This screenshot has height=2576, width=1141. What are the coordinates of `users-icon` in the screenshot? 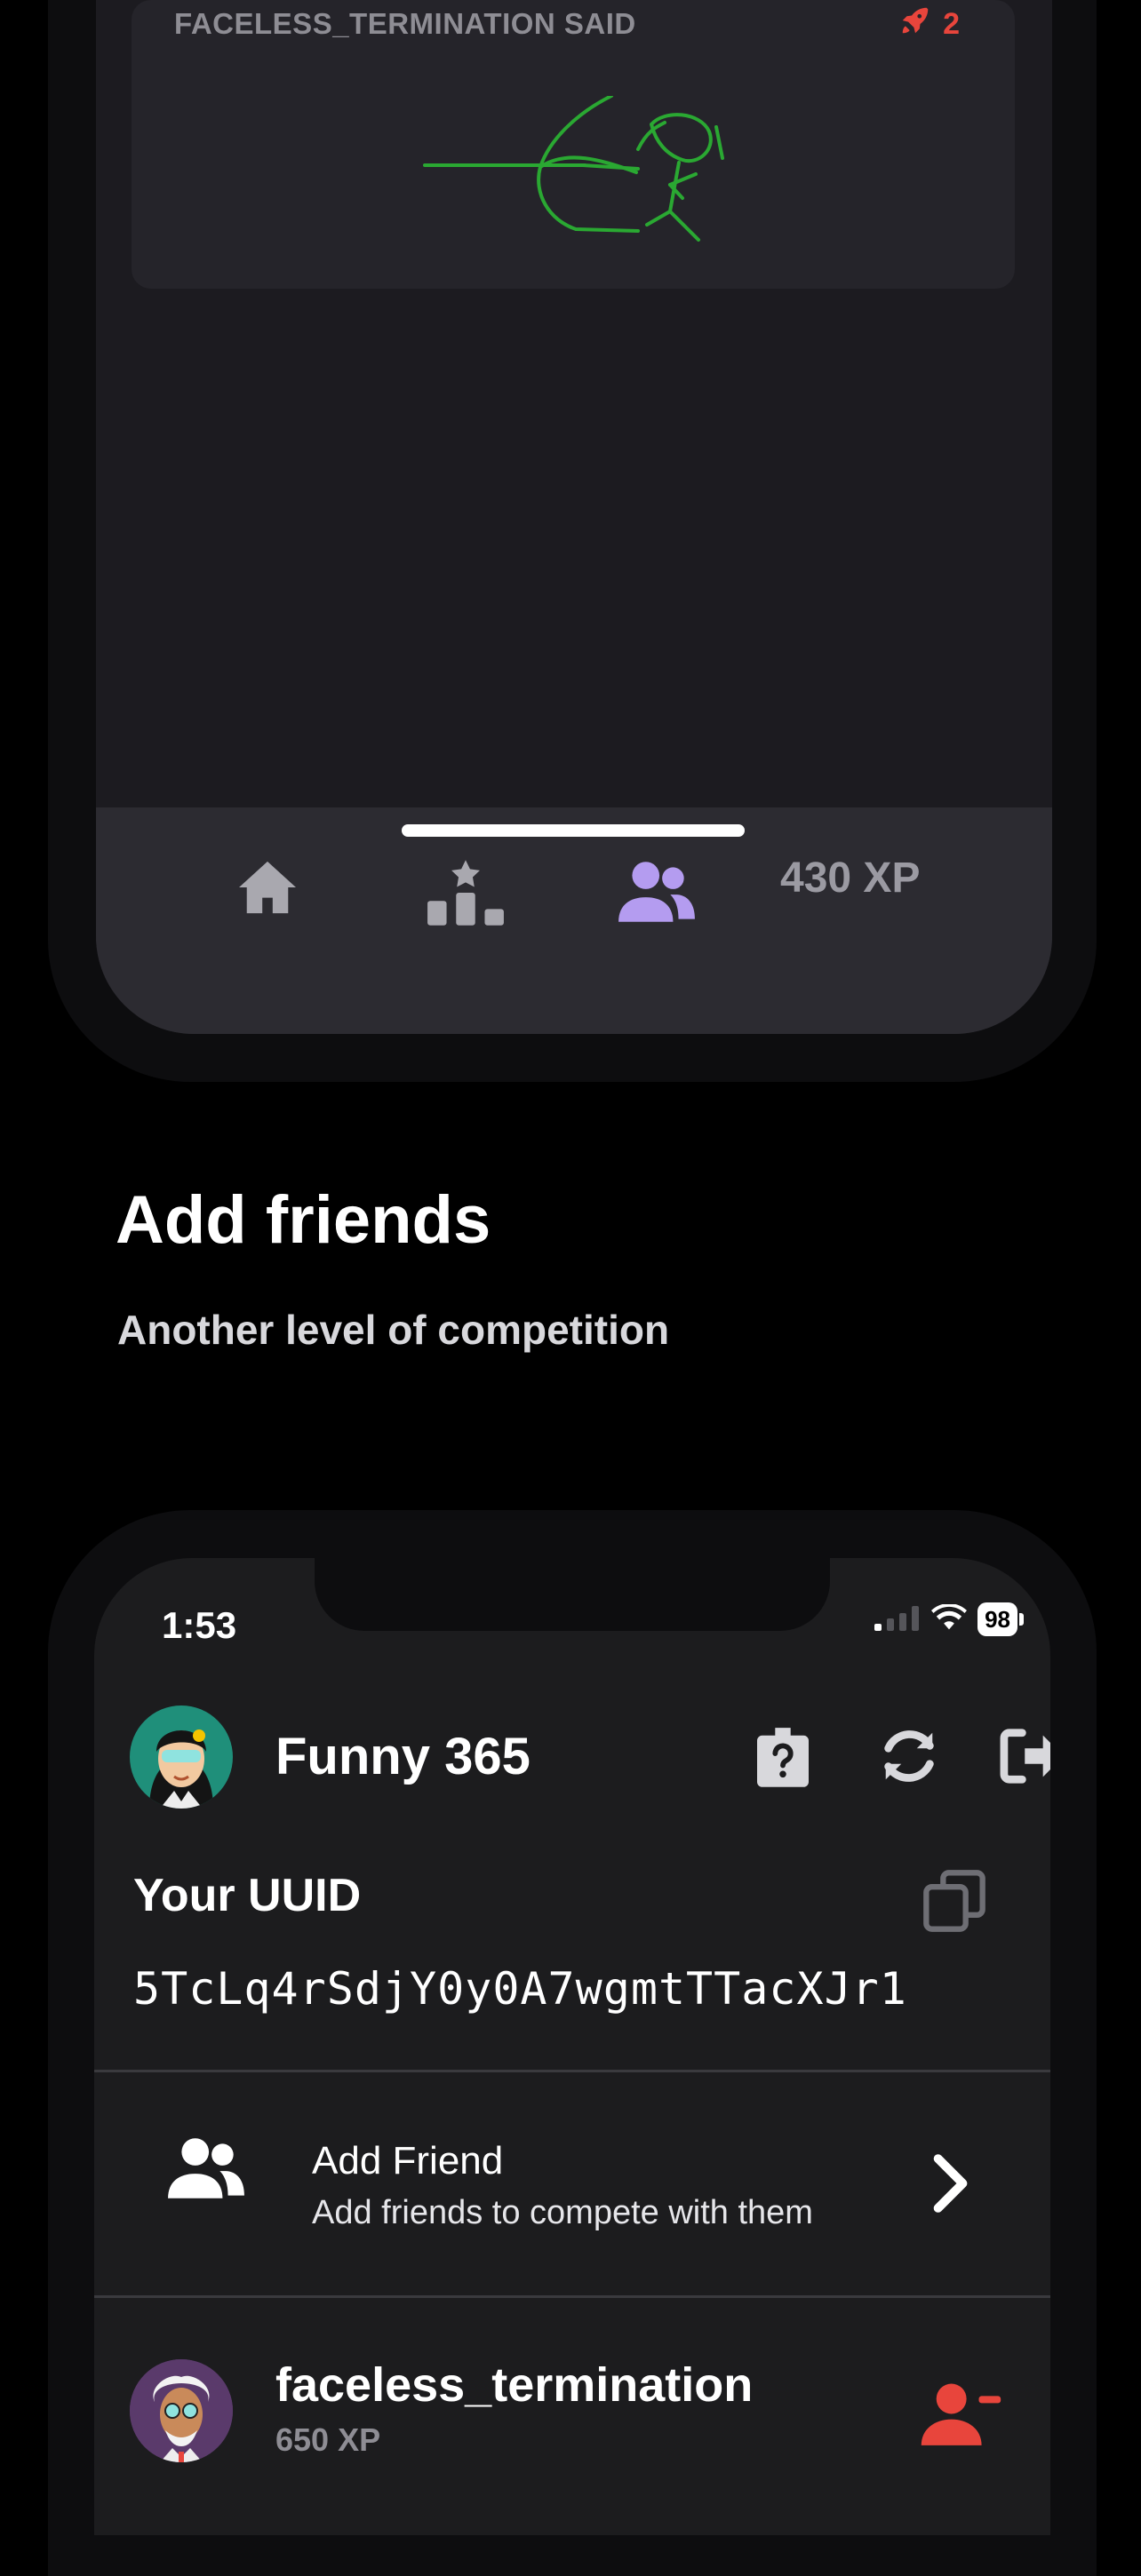 It's located at (206, 2170).